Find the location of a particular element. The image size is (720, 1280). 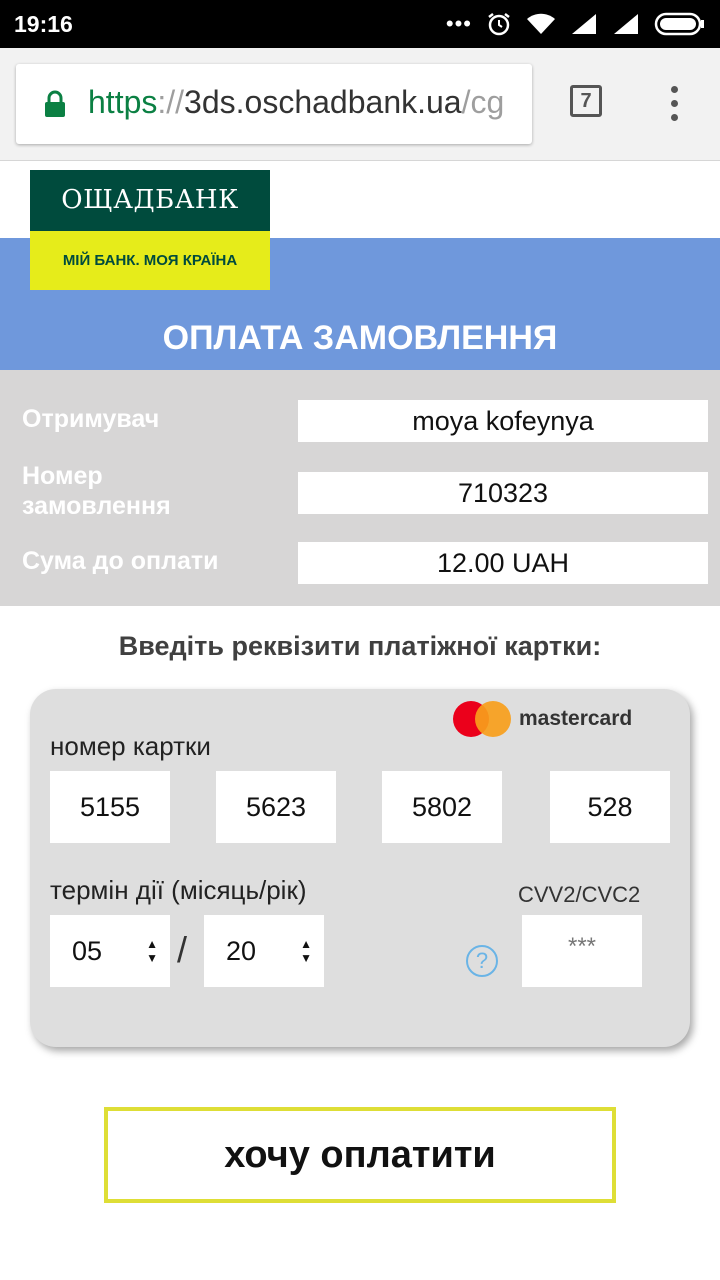

address-bar: https://3ds.oschadbank.ua/cg is located at coordinates (274, 104).